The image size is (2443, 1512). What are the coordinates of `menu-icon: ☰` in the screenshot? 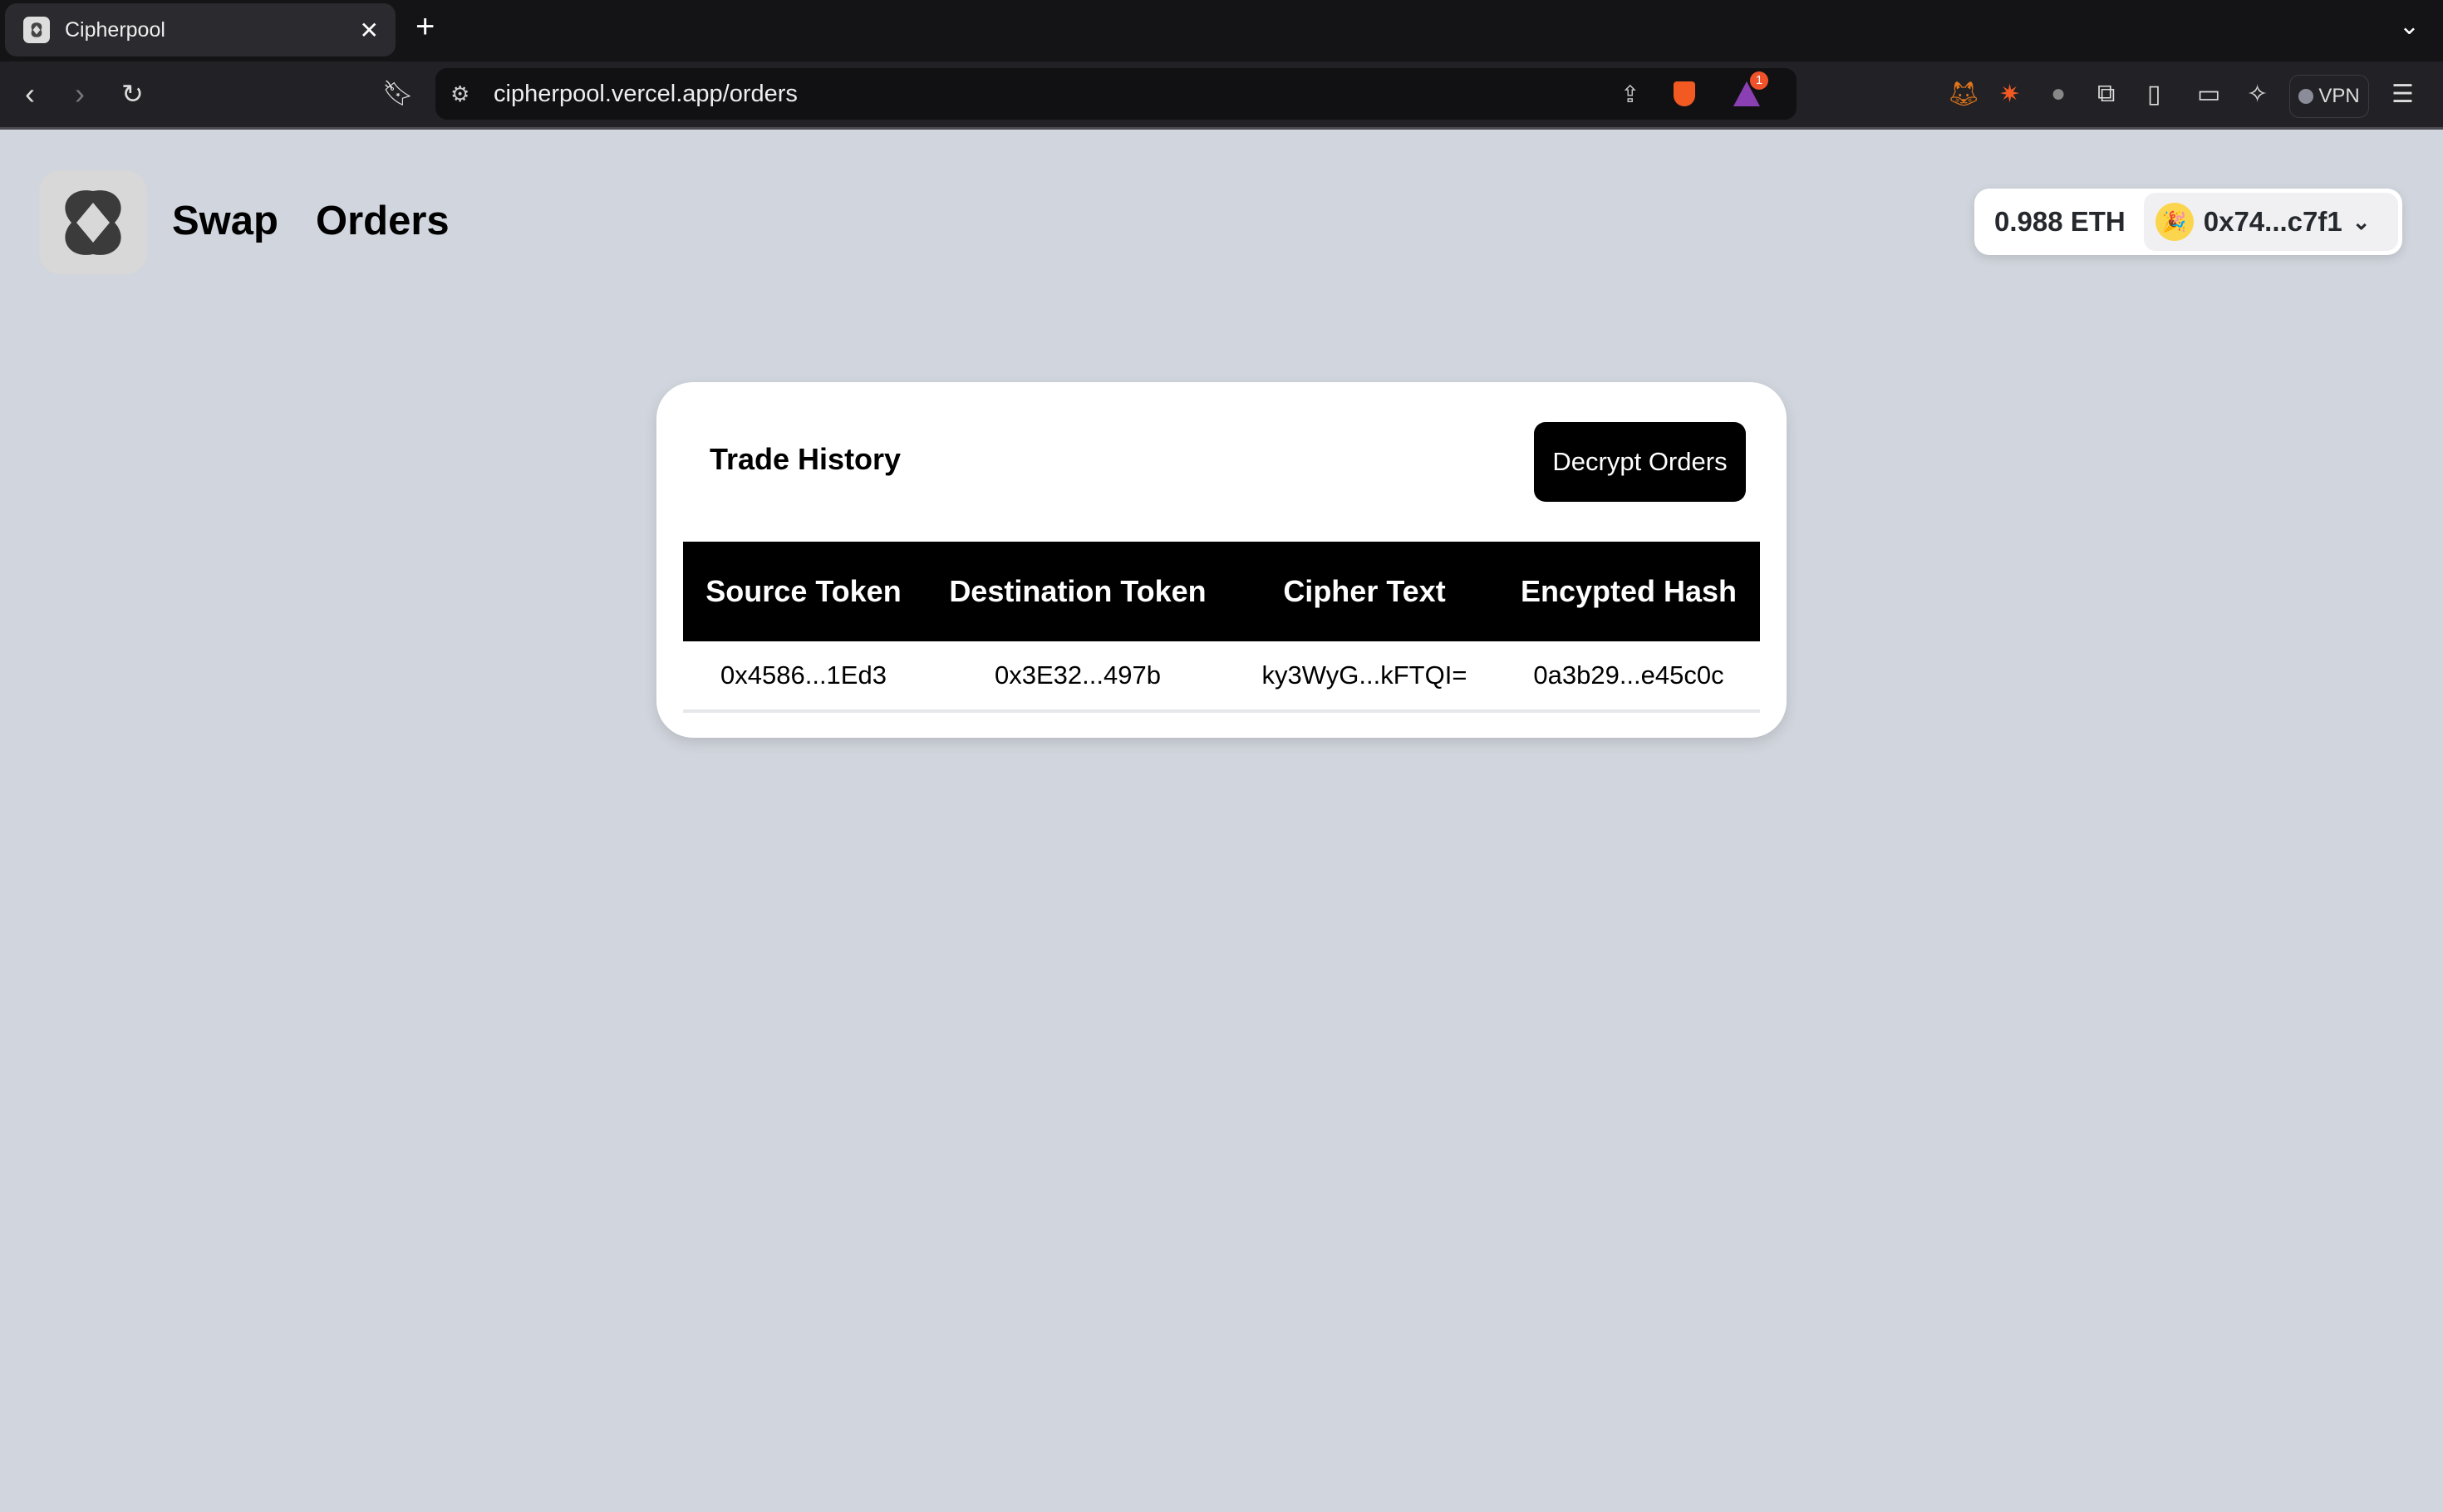 It's located at (2402, 94).